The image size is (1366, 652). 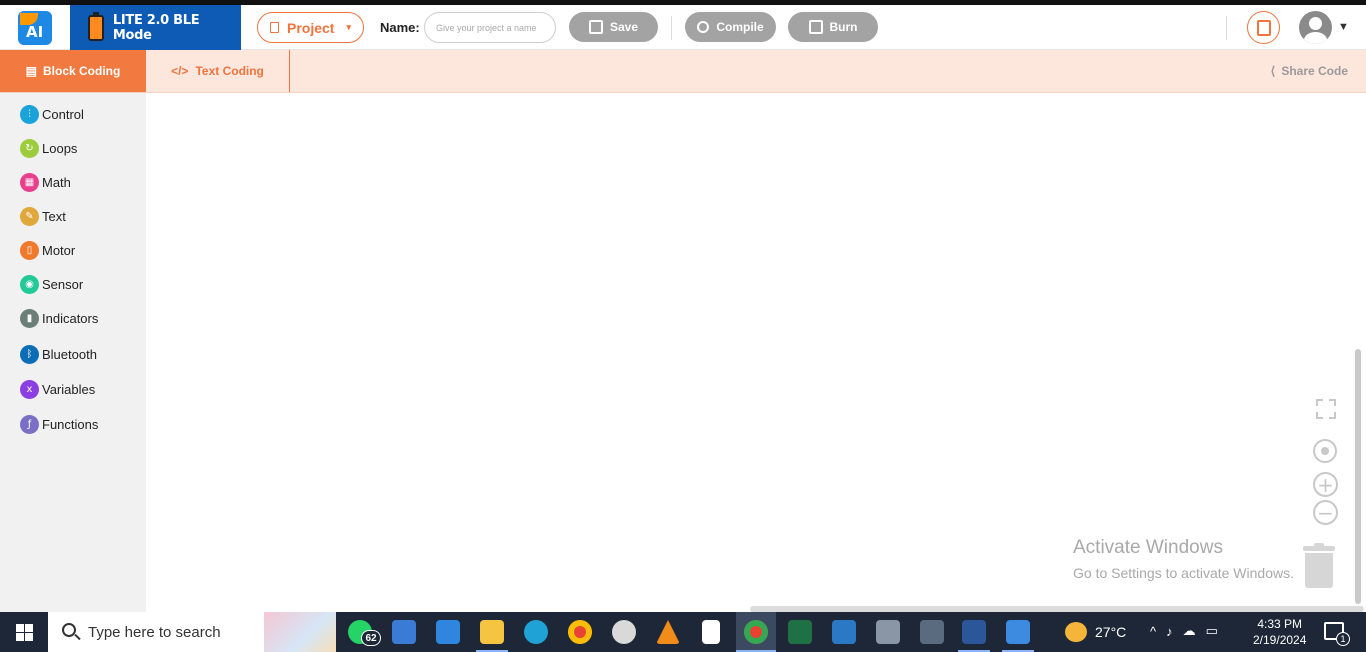 I want to click on paint-icon, so click(x=624, y=632).